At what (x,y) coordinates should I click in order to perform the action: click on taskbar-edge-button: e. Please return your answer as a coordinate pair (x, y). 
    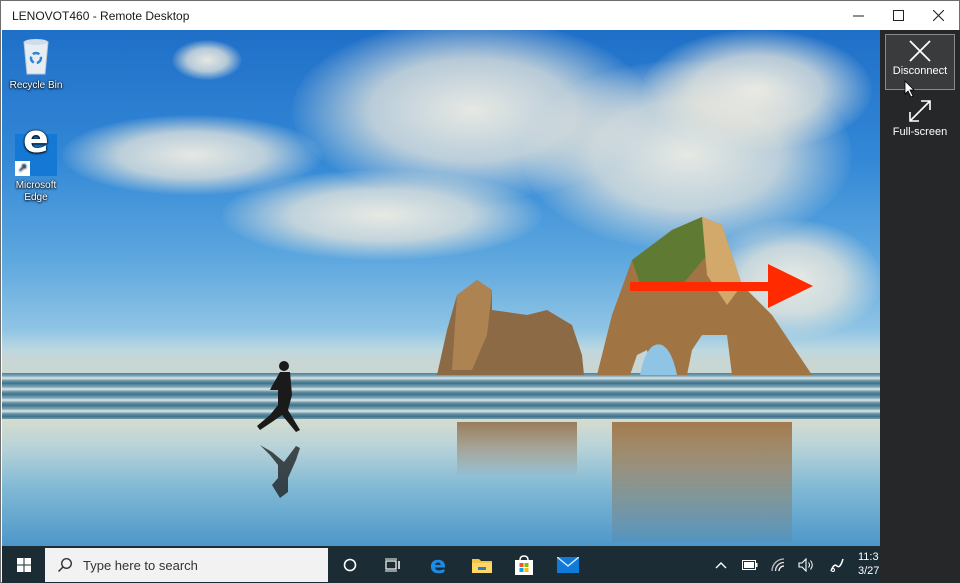
    Looking at the image, I should click on (438, 564).